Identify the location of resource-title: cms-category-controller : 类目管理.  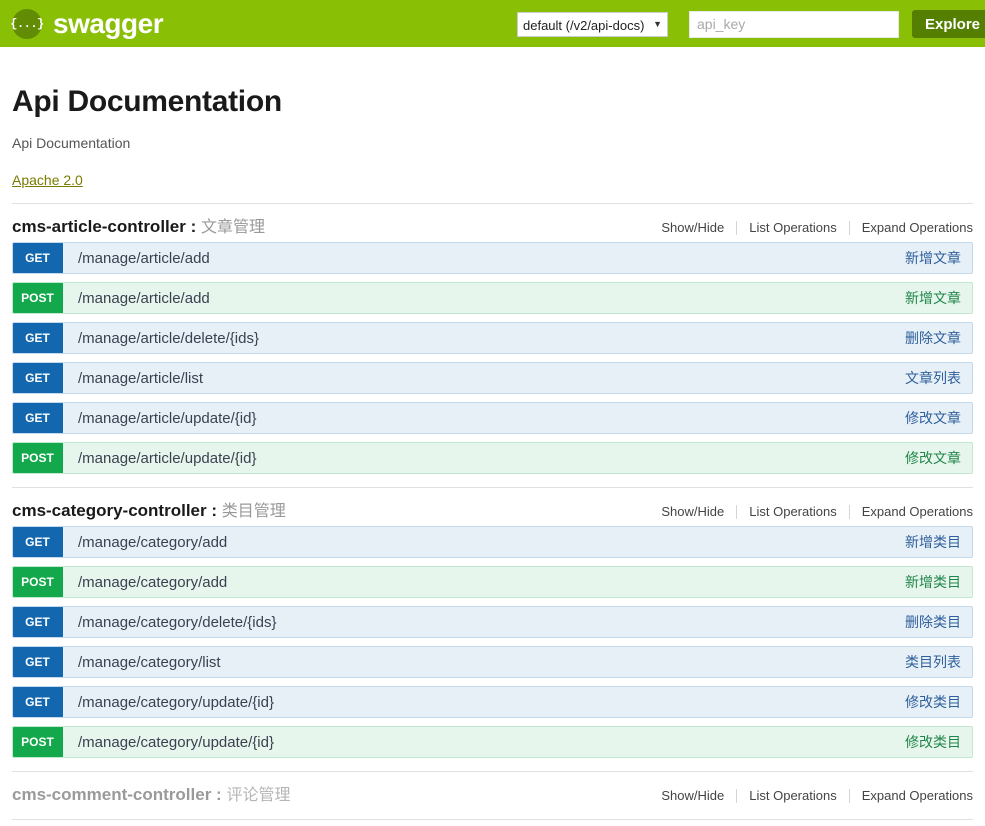
(149, 509).